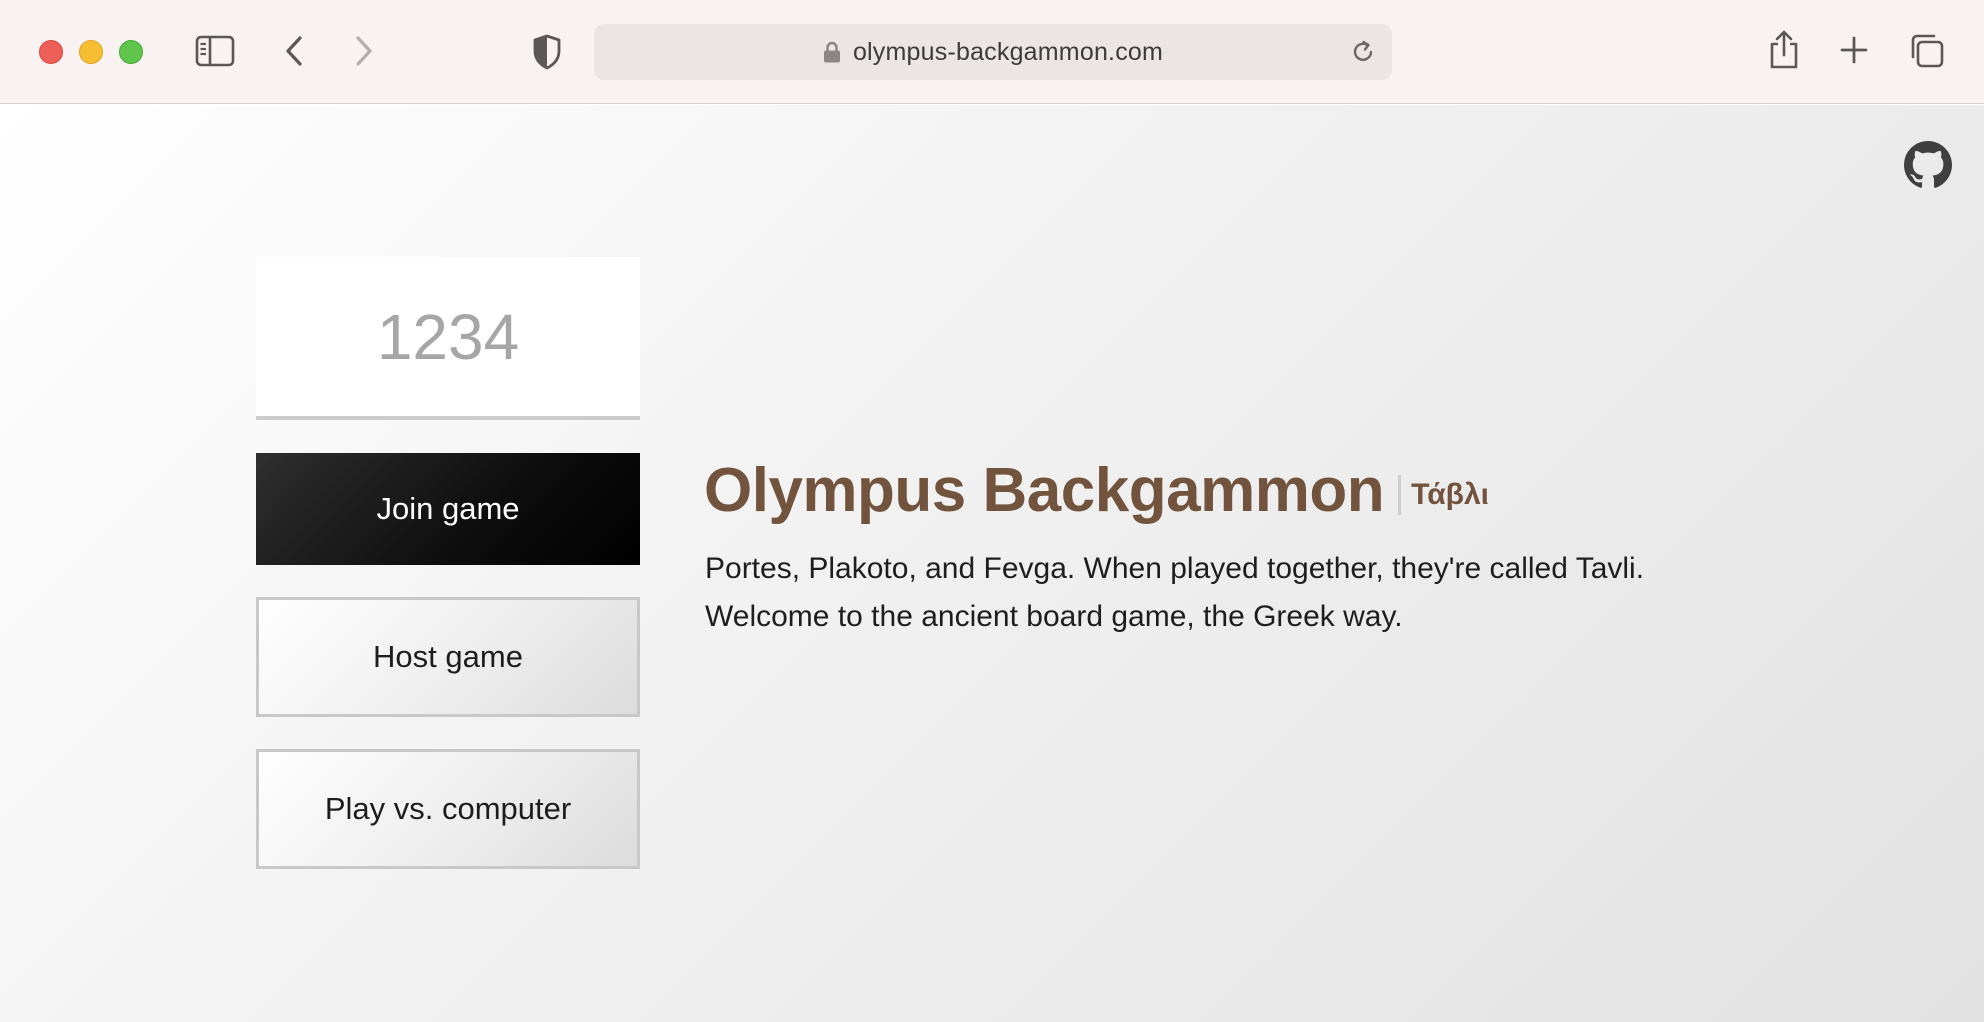  Describe the element at coordinates (131, 52) in the screenshot. I see `zoom-window-button` at that location.